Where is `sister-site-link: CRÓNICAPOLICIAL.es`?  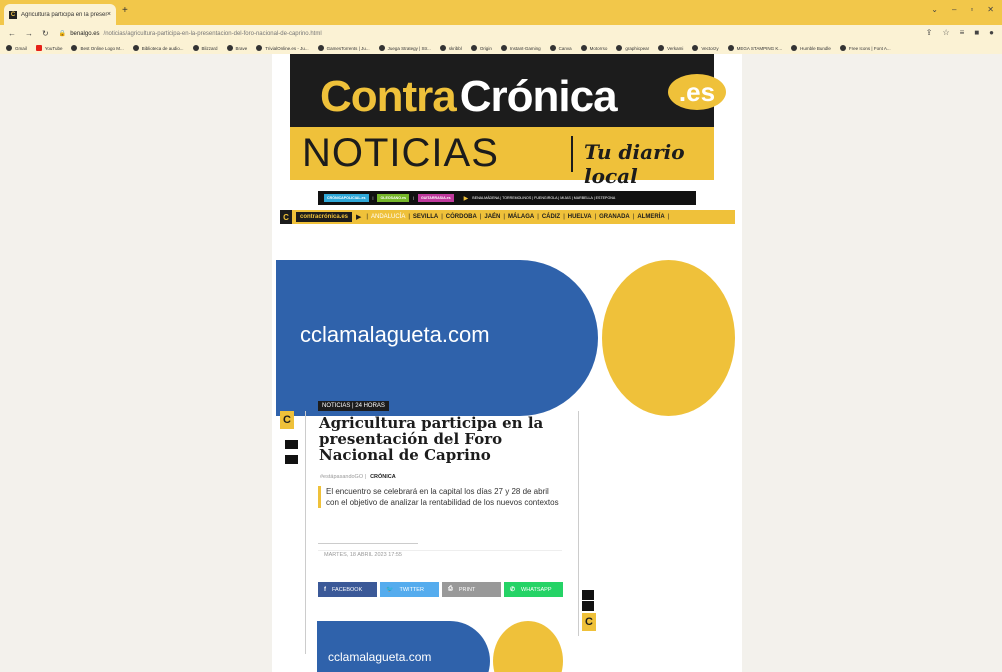
sister-site-link: CRÓNICAPOLICIAL.es is located at coordinates (346, 198).